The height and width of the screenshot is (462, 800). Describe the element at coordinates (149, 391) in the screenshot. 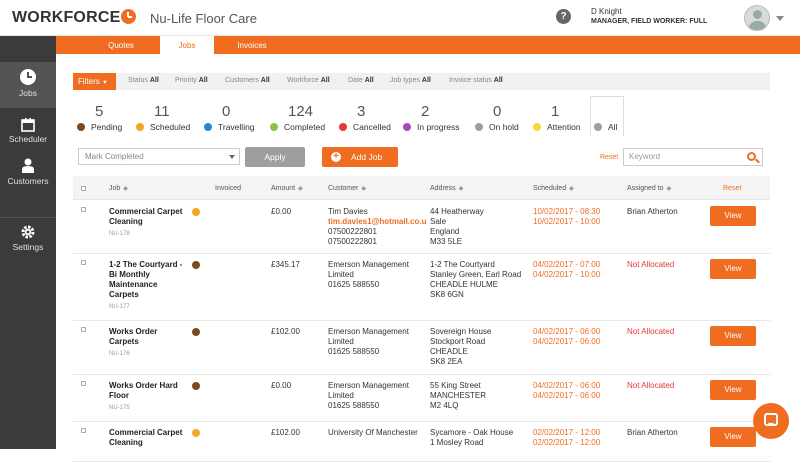

I see `job-title: Works Order Hard Floor` at that location.